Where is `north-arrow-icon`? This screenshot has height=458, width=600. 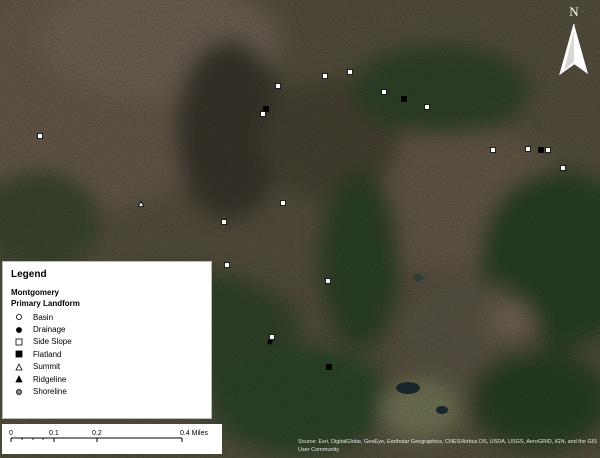
north-arrow-icon is located at coordinates (573, 49).